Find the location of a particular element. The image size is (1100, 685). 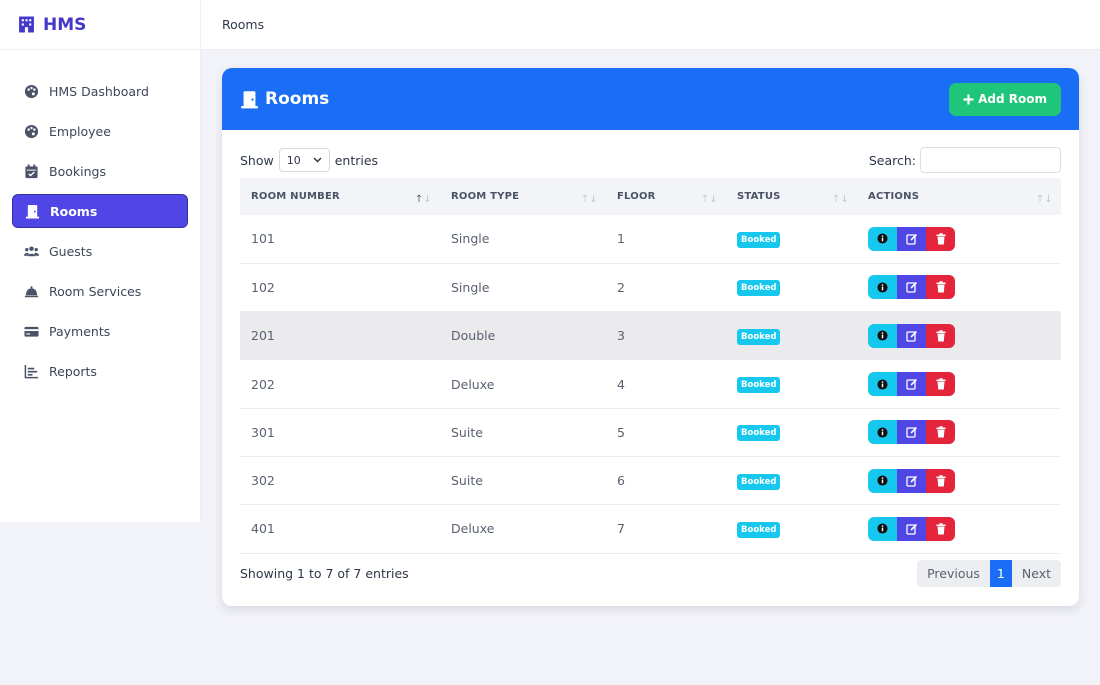

sidebar-item-employee: Employee is located at coordinates (100, 131).